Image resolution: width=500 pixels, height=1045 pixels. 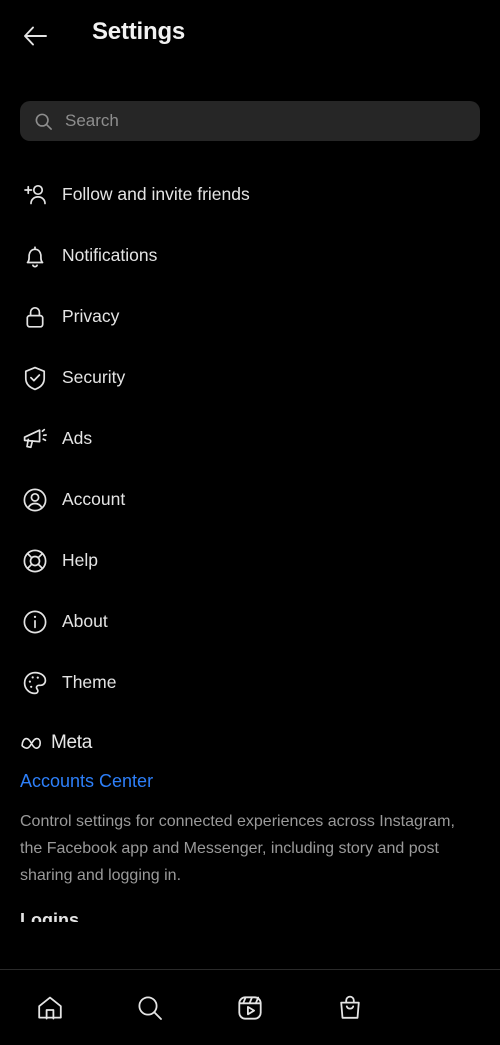 I want to click on menu-item-account: Account, so click(x=250, y=499).